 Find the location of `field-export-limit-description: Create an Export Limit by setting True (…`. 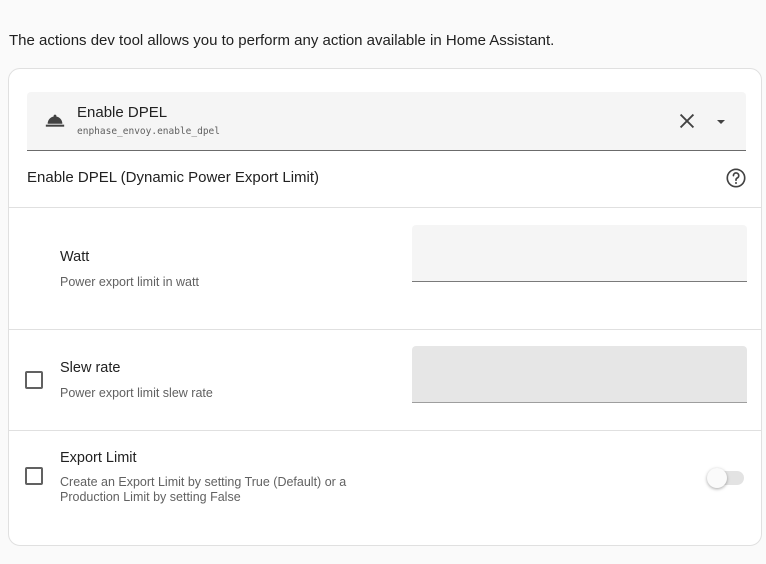

field-export-limit-description: Create an Export Limit by setting True (… is located at coordinates (203, 489).